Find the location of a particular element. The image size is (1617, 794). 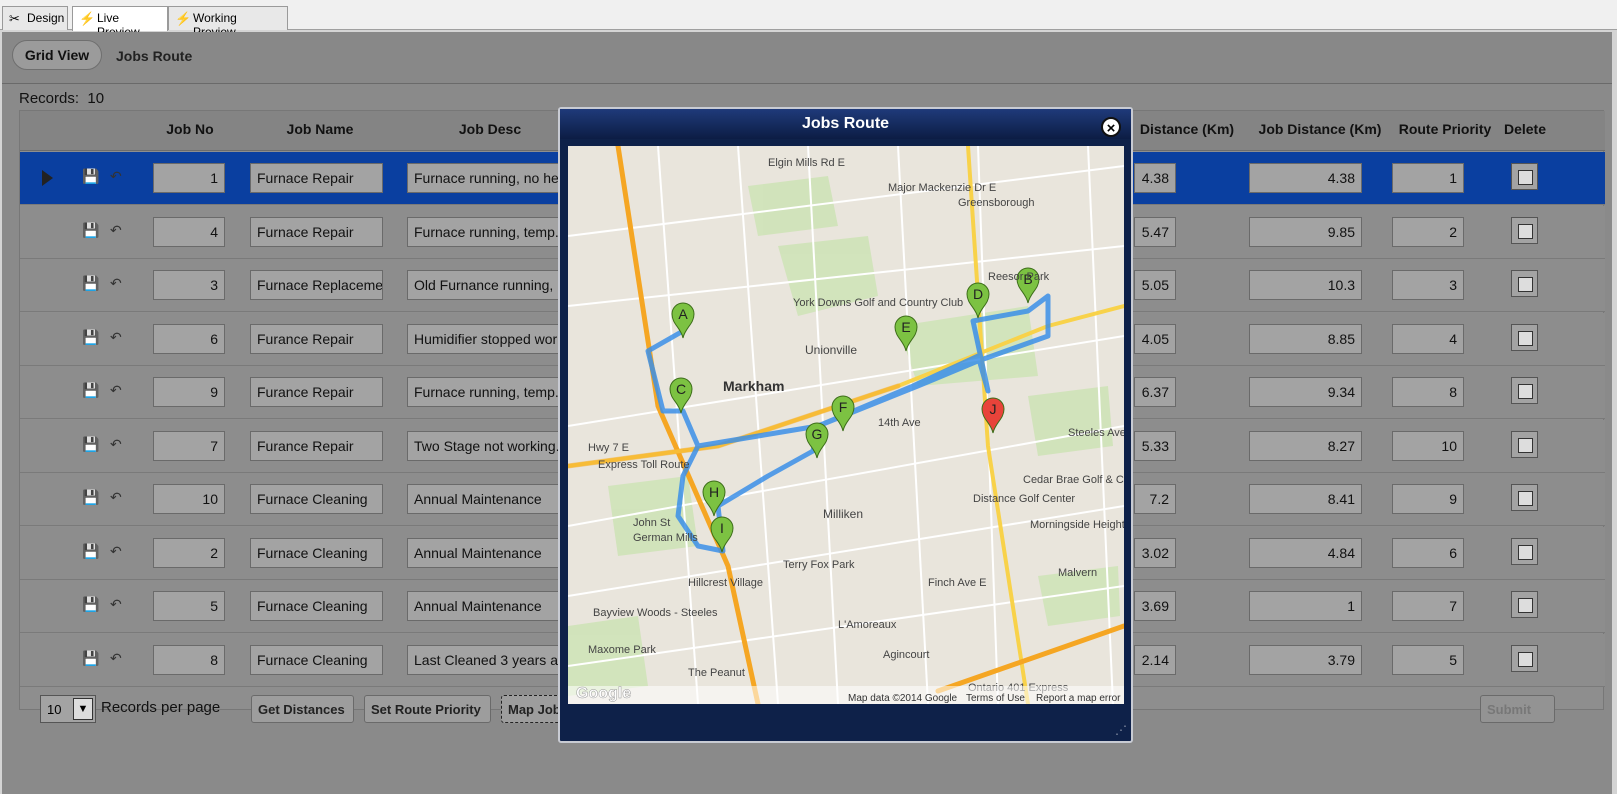

distance-field: 3.69 is located at coordinates (1155, 606).